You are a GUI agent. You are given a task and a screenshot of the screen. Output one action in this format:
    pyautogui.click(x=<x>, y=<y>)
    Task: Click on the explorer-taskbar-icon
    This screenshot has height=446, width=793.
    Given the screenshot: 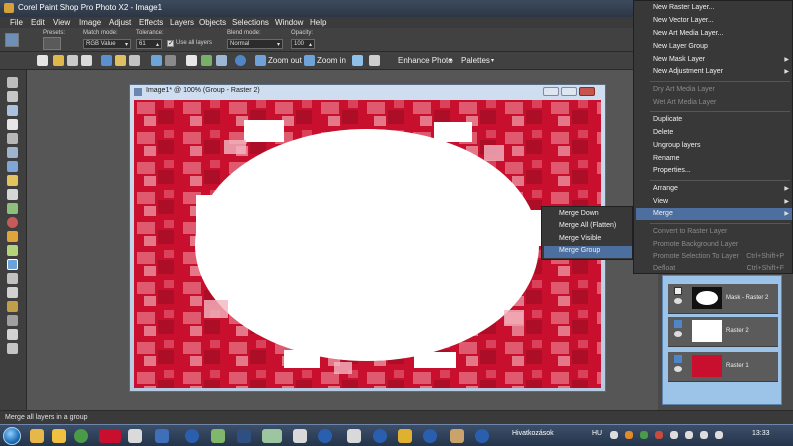 What is the action you would take?
    pyautogui.click(x=37, y=436)
    